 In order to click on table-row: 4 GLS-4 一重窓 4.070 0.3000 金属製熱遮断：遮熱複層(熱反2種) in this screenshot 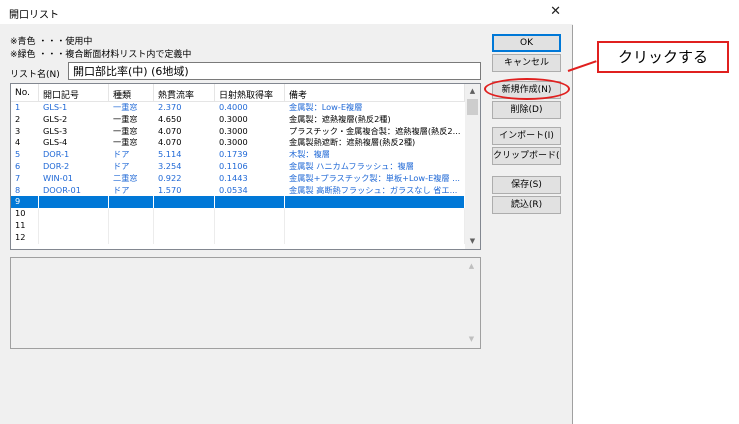, I will do `click(238, 143)`.